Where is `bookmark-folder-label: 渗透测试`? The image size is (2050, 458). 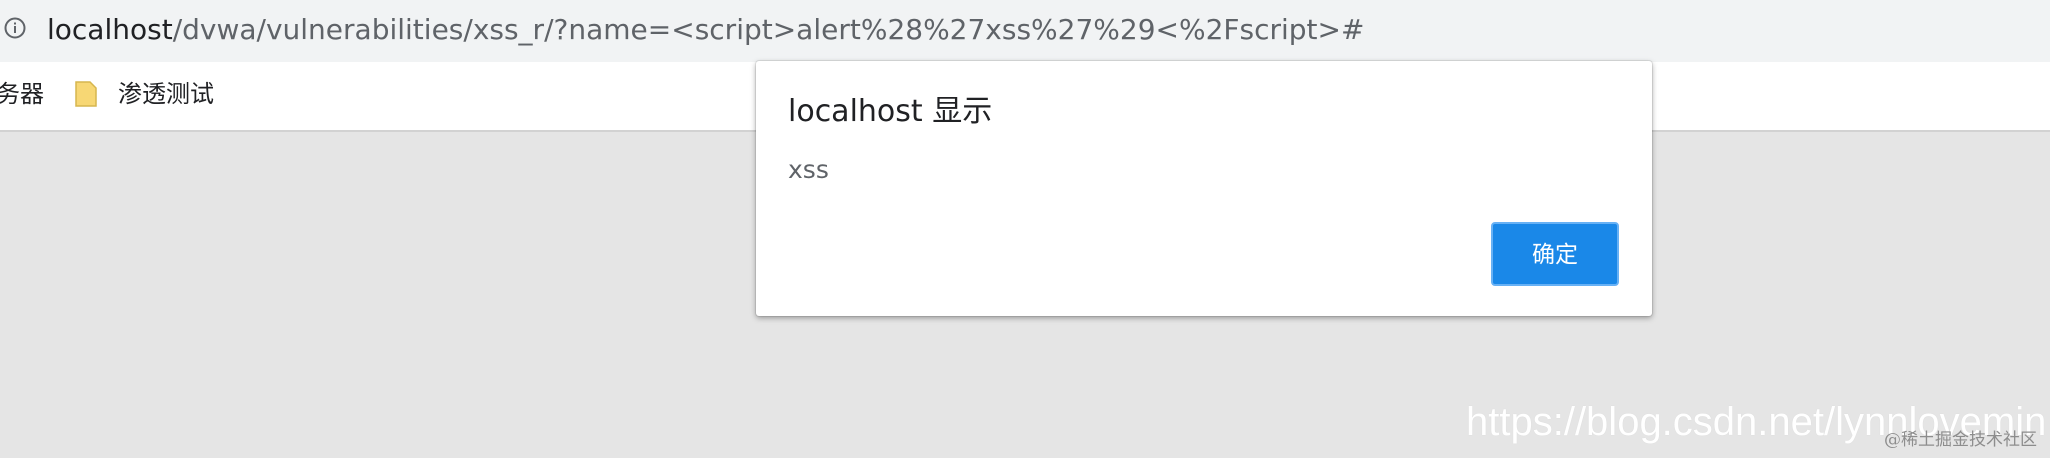
bookmark-folder-label: 渗透测试 is located at coordinates (166, 94).